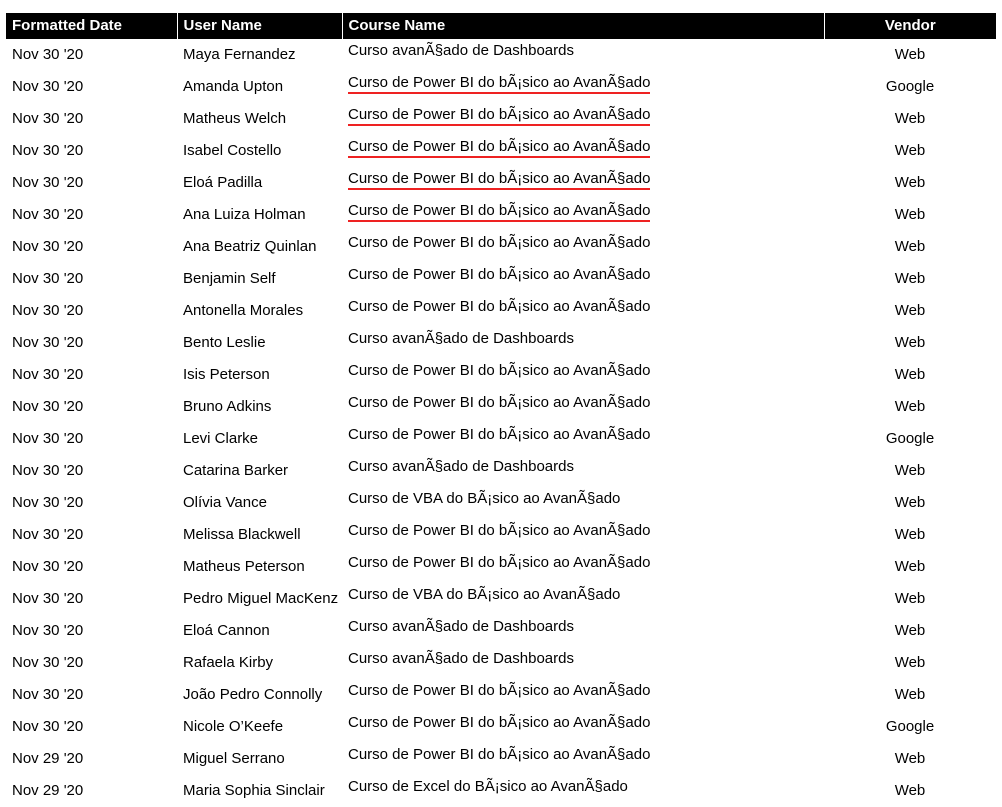 The width and height of the screenshot is (1002, 807). Describe the element at coordinates (259, 215) in the screenshot. I see `cell-user: Ana Luiza Holman` at that location.